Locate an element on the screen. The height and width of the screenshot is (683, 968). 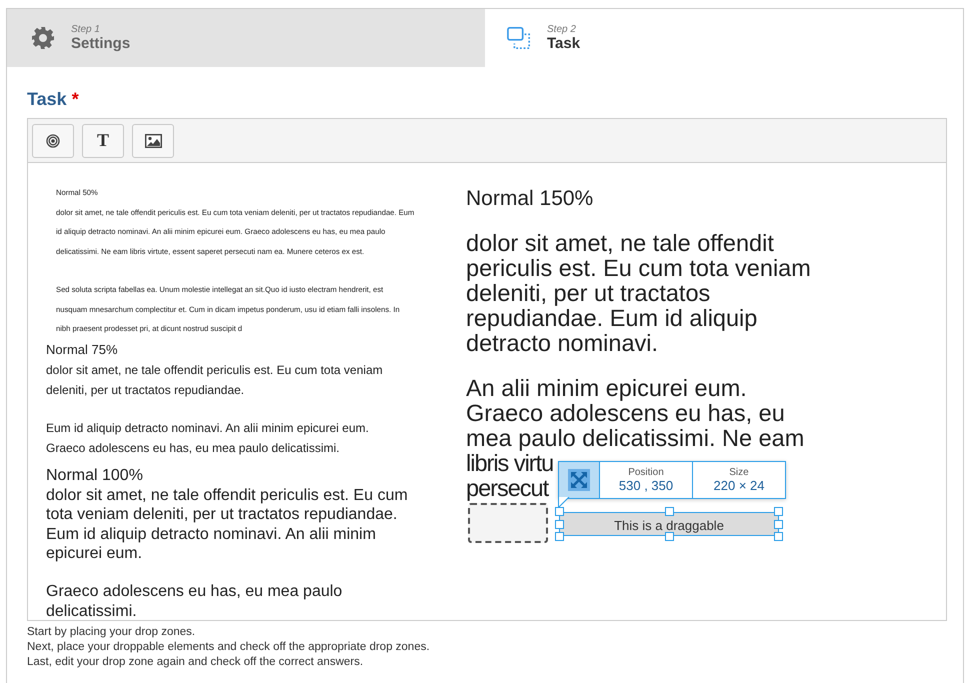
instruction-text: Next, place your droppable elements and check off the appropriate drop zones. is located at coordinates (228, 647).